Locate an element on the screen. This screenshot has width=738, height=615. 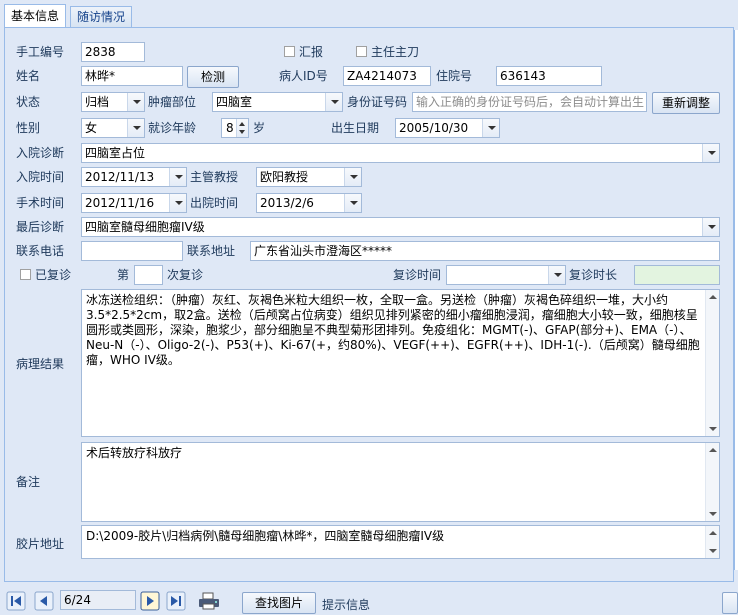
surgery-time-value: 2012/11/16 is located at coordinates (120, 203).